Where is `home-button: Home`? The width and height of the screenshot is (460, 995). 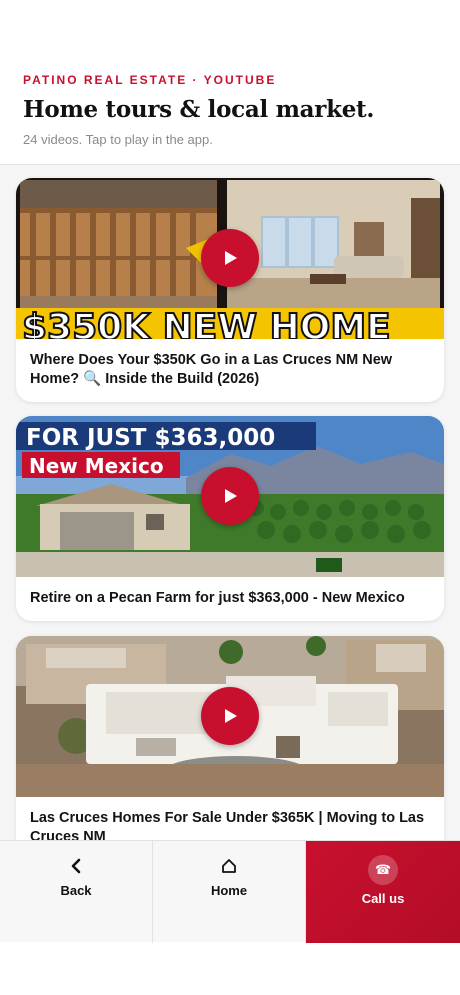
home-button: Home is located at coordinates (229, 892).